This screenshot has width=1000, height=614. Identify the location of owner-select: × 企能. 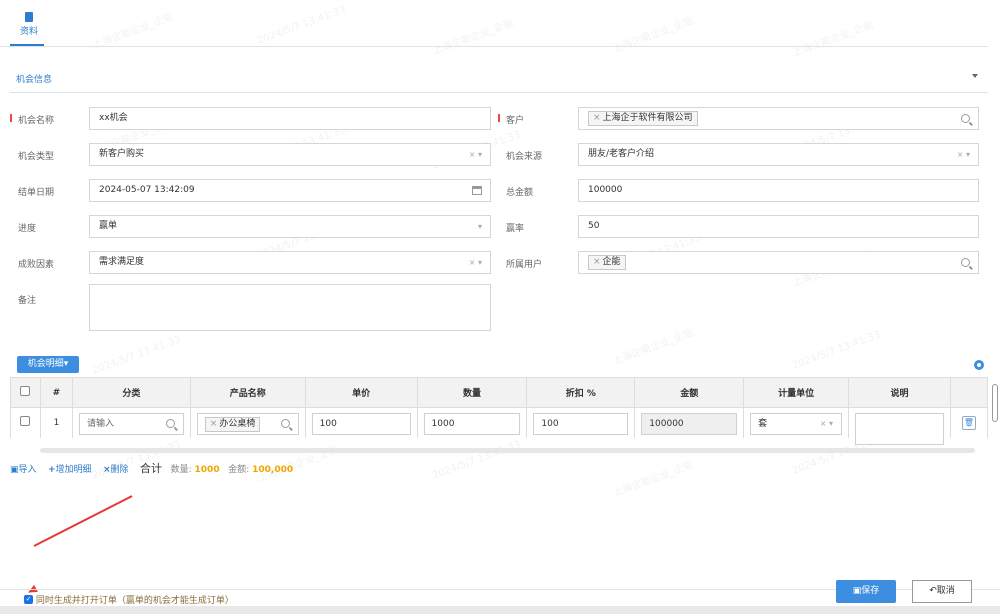
(778, 262).